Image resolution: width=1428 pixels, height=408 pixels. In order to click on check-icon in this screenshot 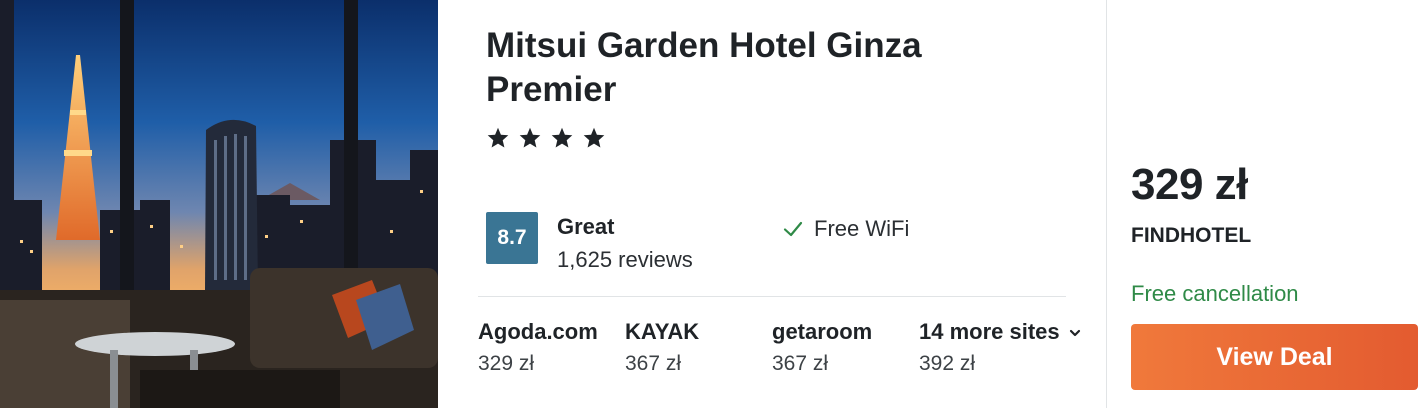, I will do `click(793, 229)`.